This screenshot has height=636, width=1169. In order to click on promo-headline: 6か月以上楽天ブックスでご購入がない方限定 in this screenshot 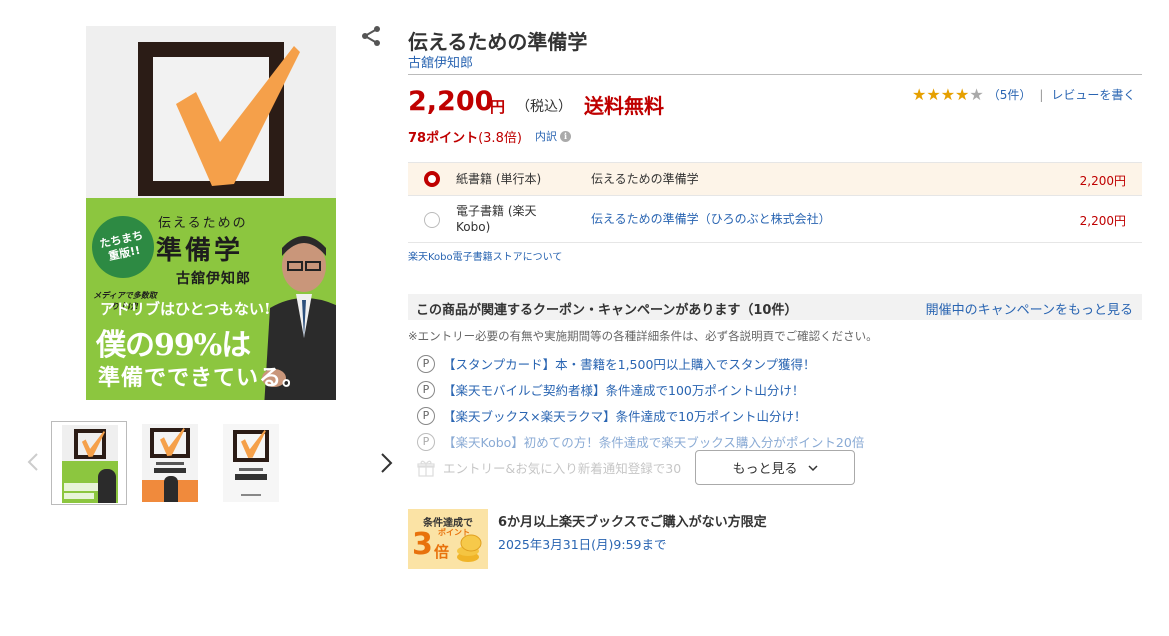, I will do `click(632, 522)`.